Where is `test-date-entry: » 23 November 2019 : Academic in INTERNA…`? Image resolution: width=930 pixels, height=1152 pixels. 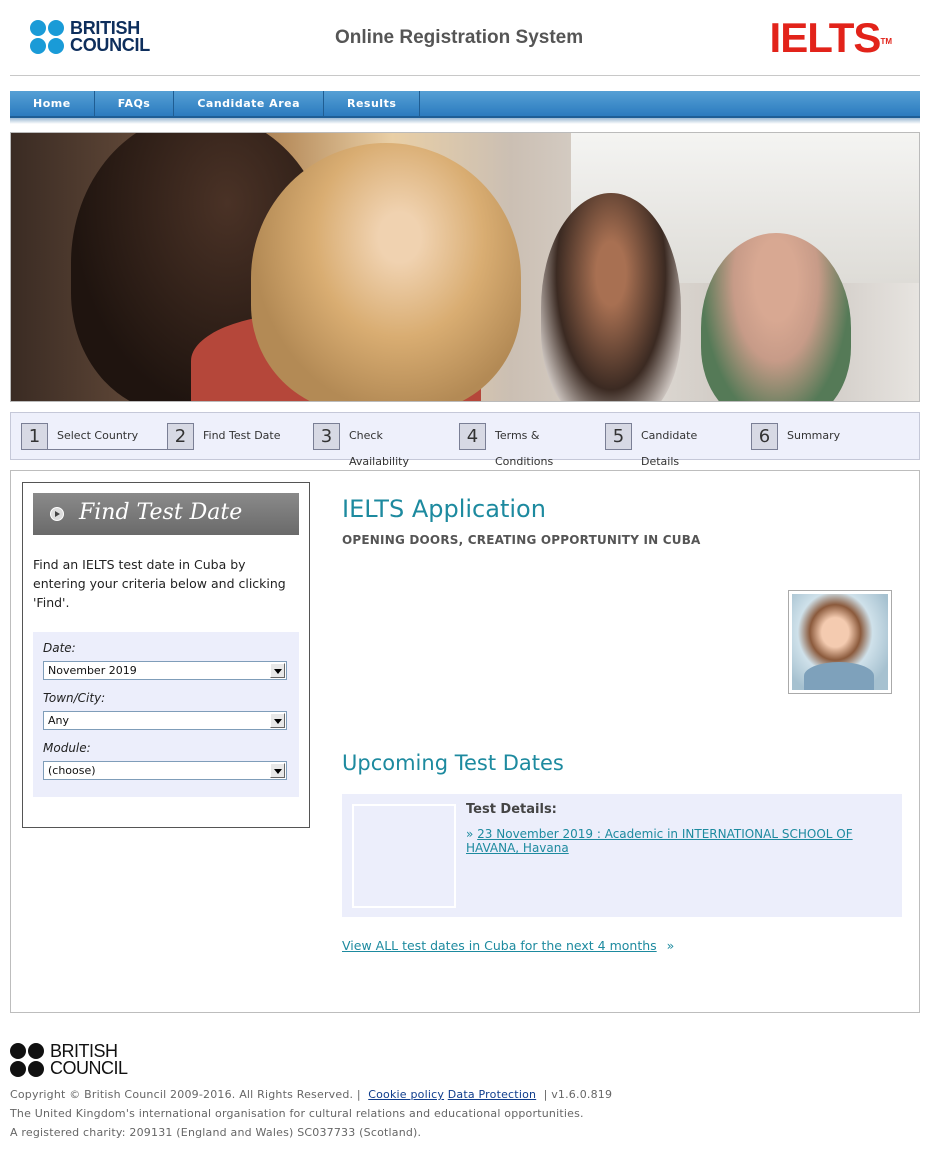 test-date-entry: » 23 November 2019 : Academic in INTERNA… is located at coordinates (676, 841).